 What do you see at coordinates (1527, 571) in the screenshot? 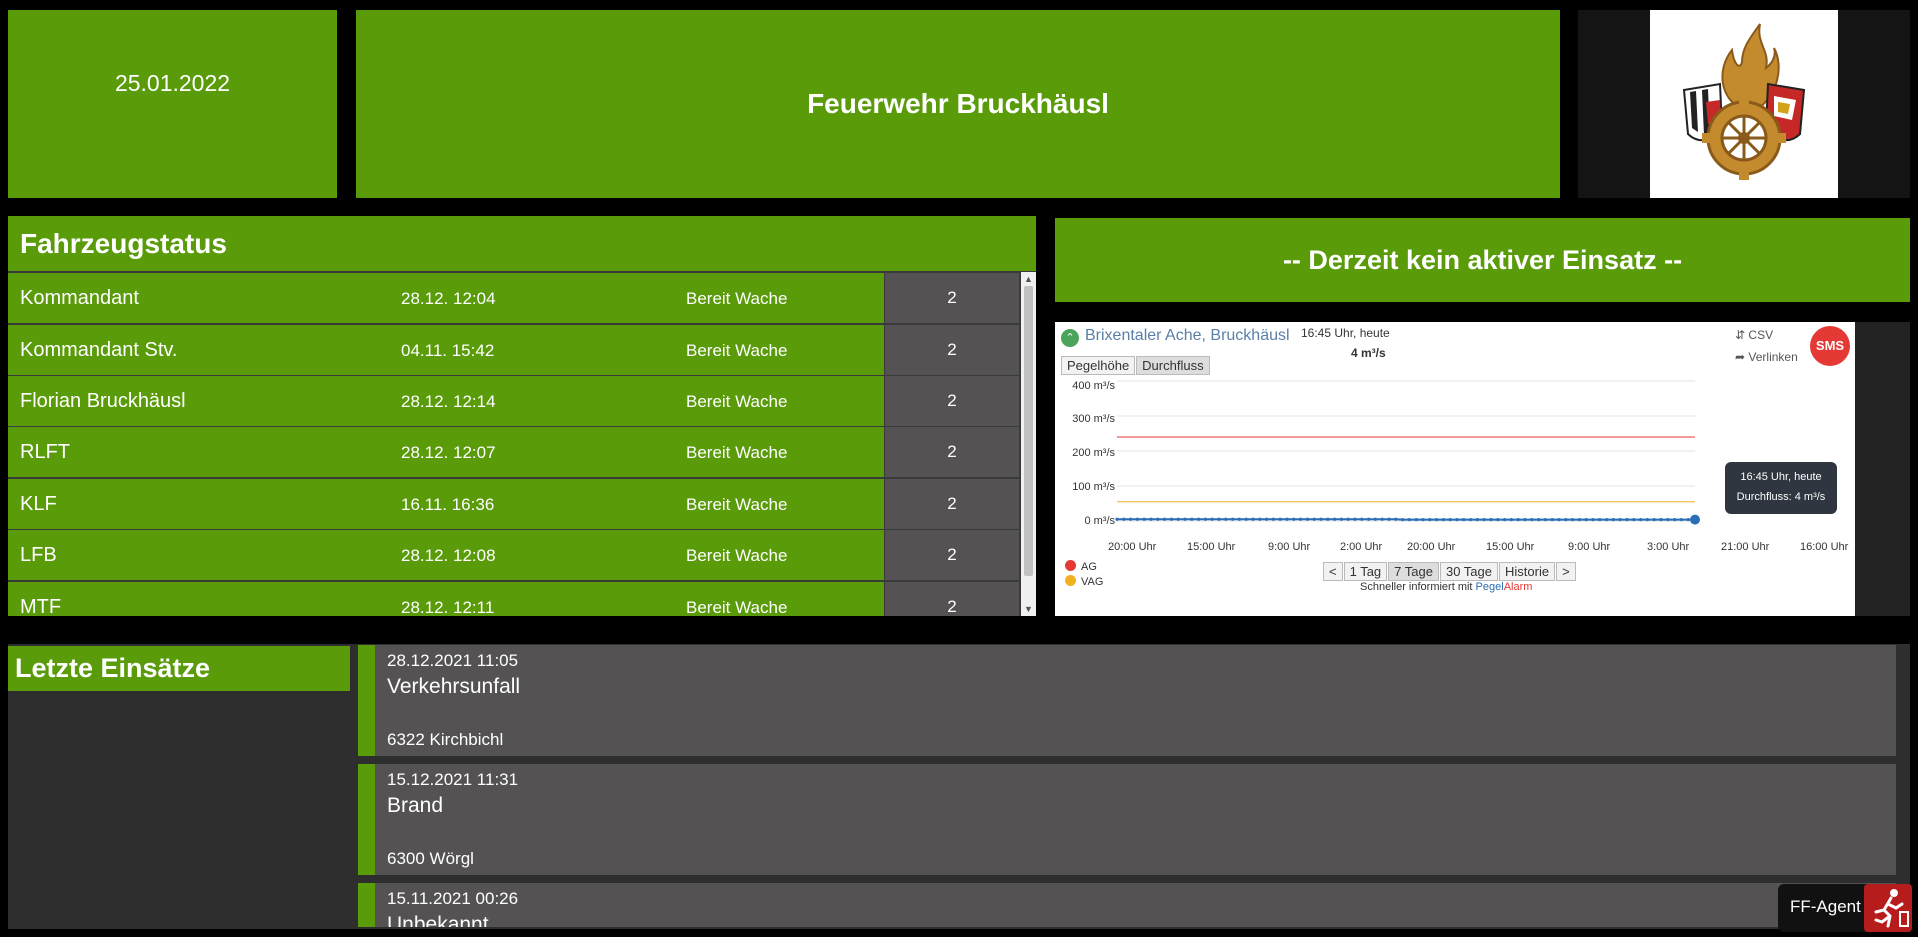
I see `range-history: Historie` at bounding box center [1527, 571].